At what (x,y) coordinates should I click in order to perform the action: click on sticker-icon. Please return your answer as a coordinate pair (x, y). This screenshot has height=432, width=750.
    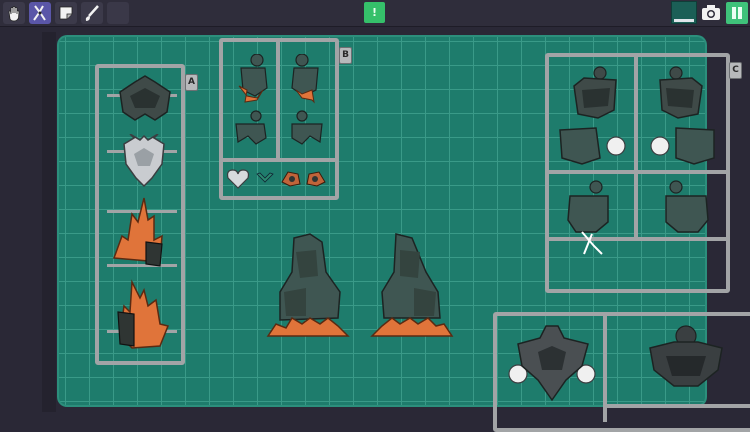
    Looking at the image, I should click on (66, 13).